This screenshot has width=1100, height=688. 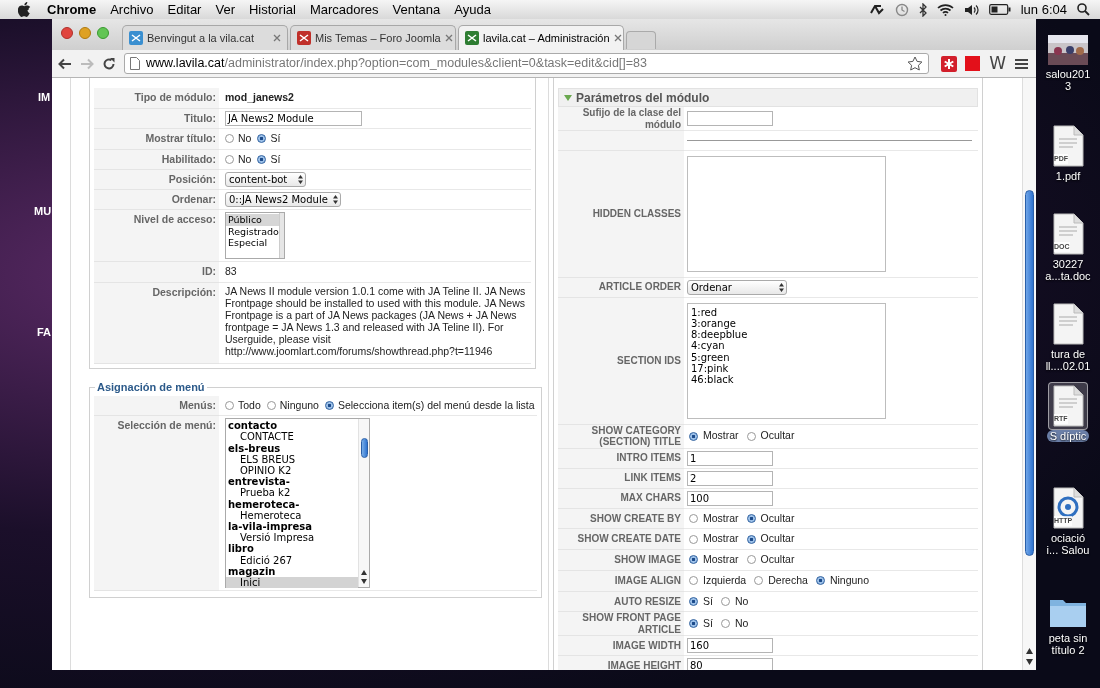 What do you see at coordinates (265, 180) in the screenshot?
I see `dropdown: content-bot` at bounding box center [265, 180].